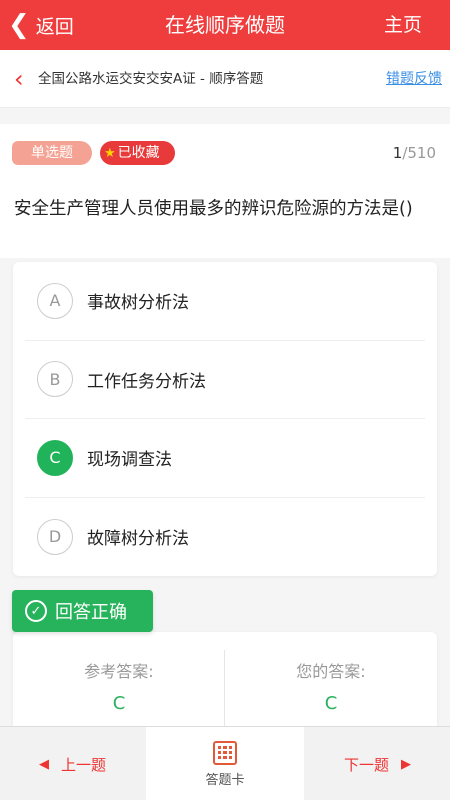 The width and height of the screenshot is (450, 800). What do you see at coordinates (55, 300) in the screenshot?
I see `option-letter: A` at bounding box center [55, 300].